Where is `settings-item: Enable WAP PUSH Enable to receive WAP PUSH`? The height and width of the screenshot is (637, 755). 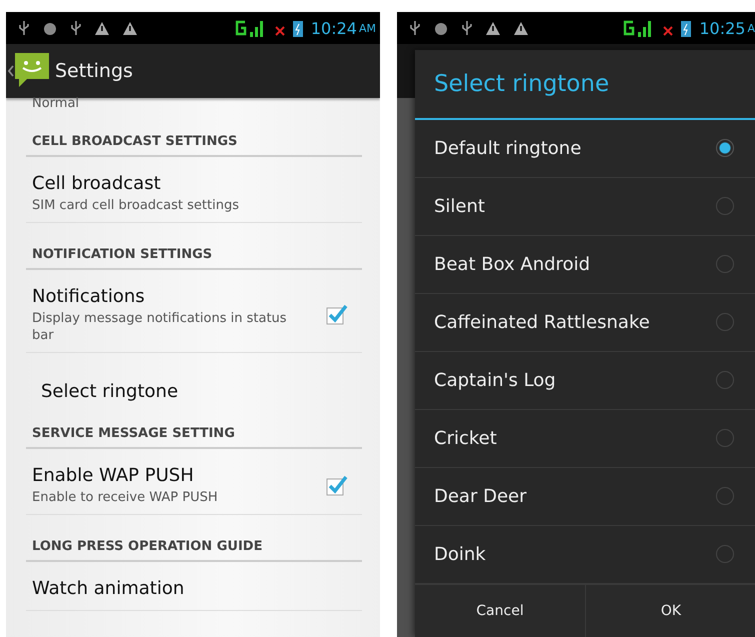 settings-item: Enable WAP PUSH Enable to receive WAP PUSH is located at coordinates (194, 482).